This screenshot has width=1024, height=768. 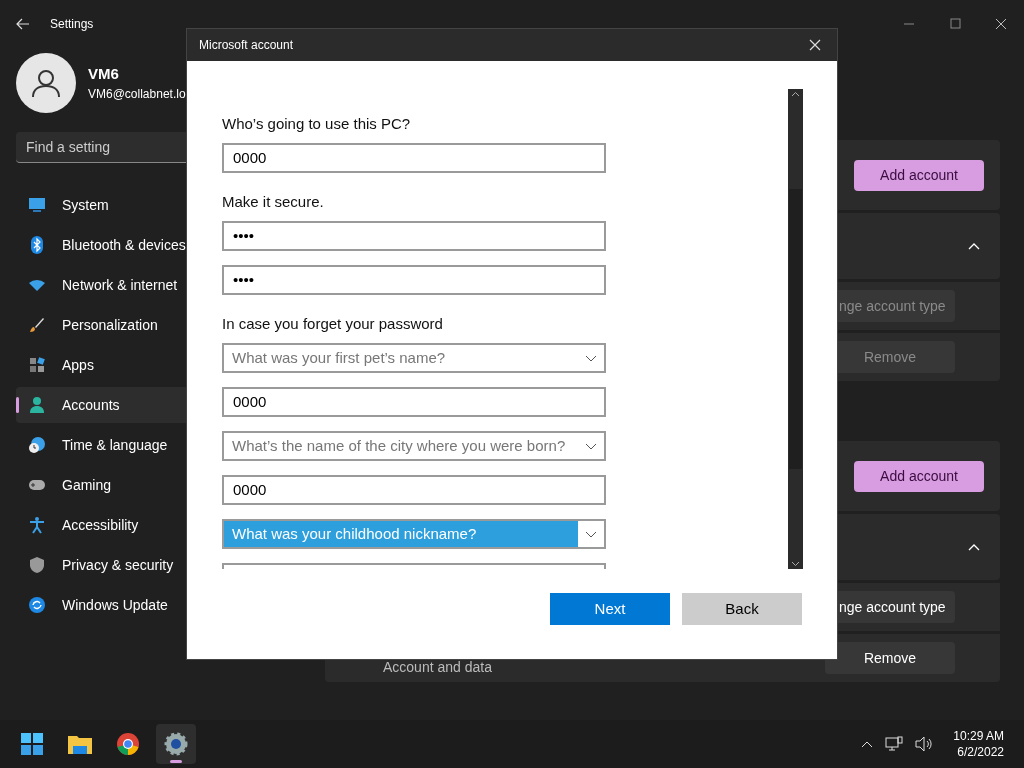 What do you see at coordinates (137, 95) in the screenshot?
I see `profile-email: VM6@collabnet.lo` at bounding box center [137, 95].